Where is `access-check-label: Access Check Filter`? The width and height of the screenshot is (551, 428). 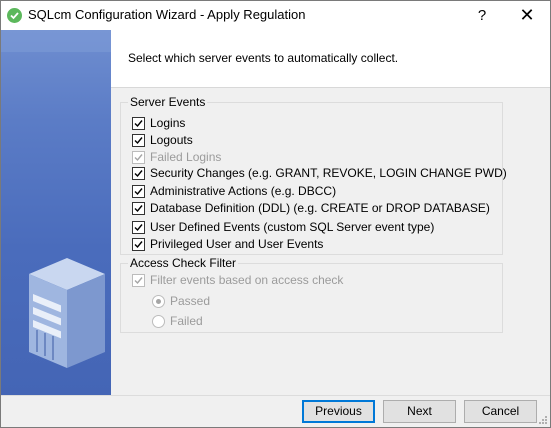
access-check-label: Access Check Filter is located at coordinates (183, 263).